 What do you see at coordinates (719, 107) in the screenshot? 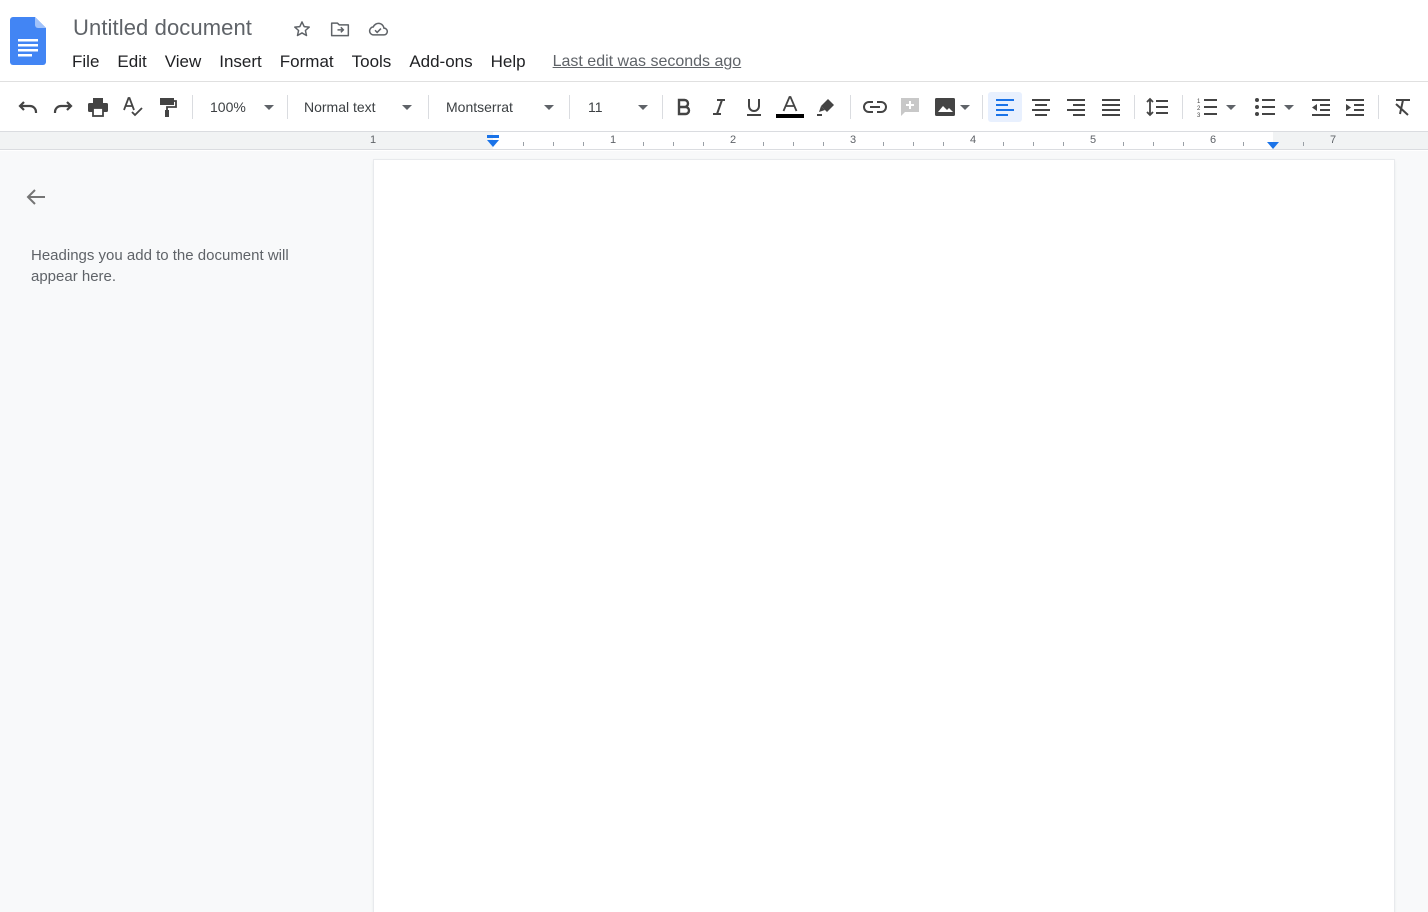
I see `italic-icon` at bounding box center [719, 107].